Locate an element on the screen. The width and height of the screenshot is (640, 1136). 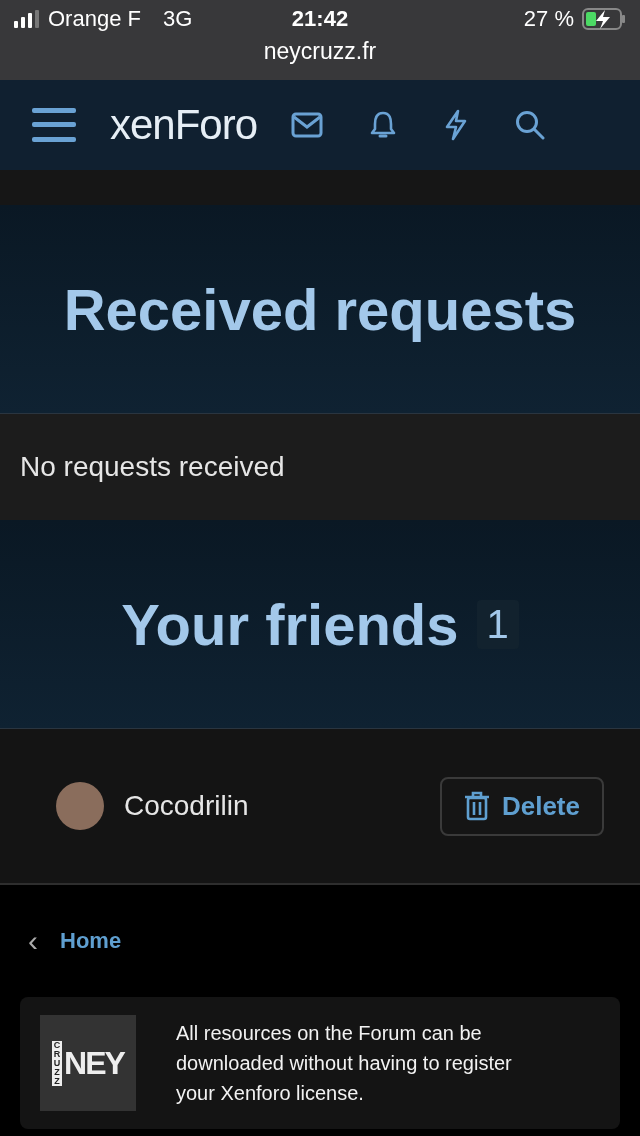
carrier-name: Orange F is located at coordinates (94, 19).